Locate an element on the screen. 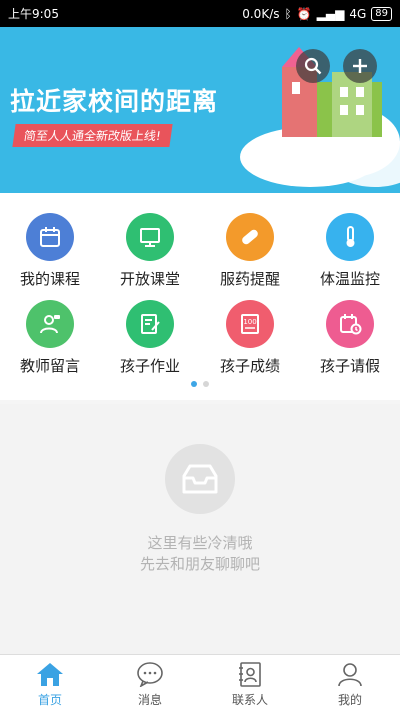 The width and height of the screenshot is (400, 711). feature-teacher-message: 教师留言 is located at coordinates (50, 343).